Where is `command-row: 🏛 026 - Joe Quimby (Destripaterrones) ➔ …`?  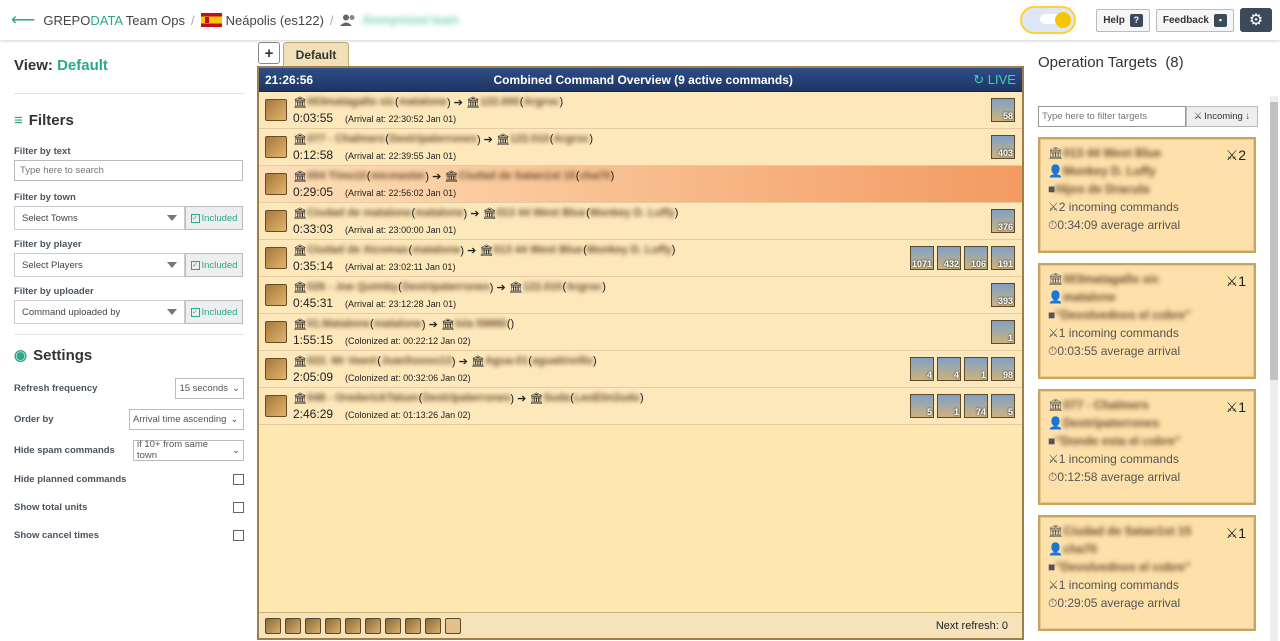
command-row: 🏛 026 - Joe Quimby (Destripaterrones) ➔ … is located at coordinates (640, 295).